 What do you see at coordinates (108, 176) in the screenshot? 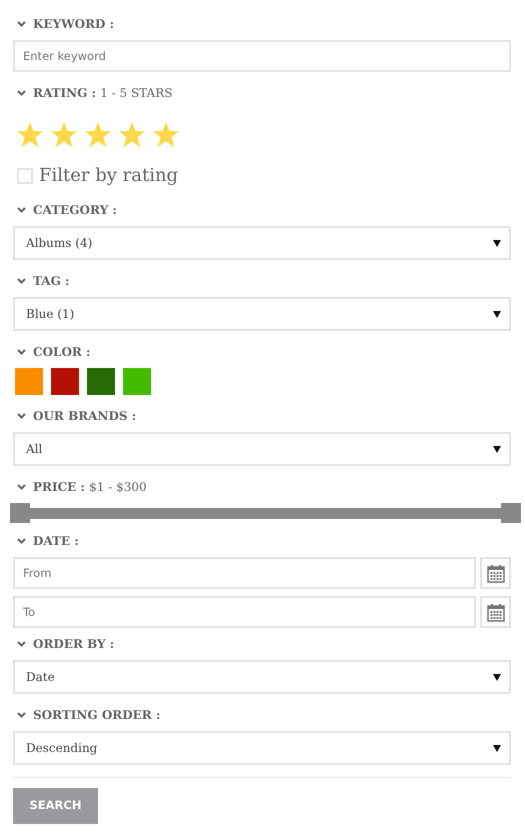
I see `checkbox-label: Filter by rating` at bounding box center [108, 176].